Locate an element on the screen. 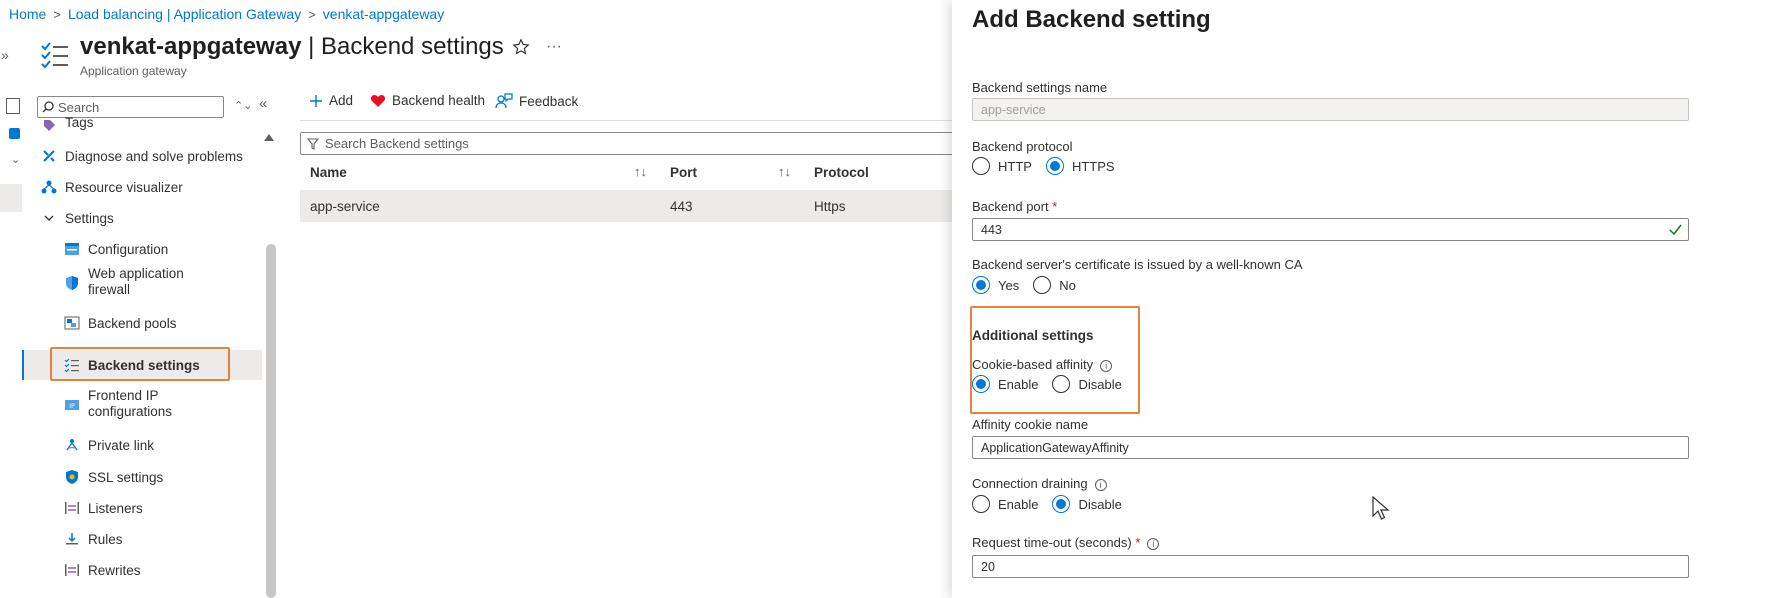 The width and height of the screenshot is (1777, 598). request-timeout-field is located at coordinates (1330, 566).